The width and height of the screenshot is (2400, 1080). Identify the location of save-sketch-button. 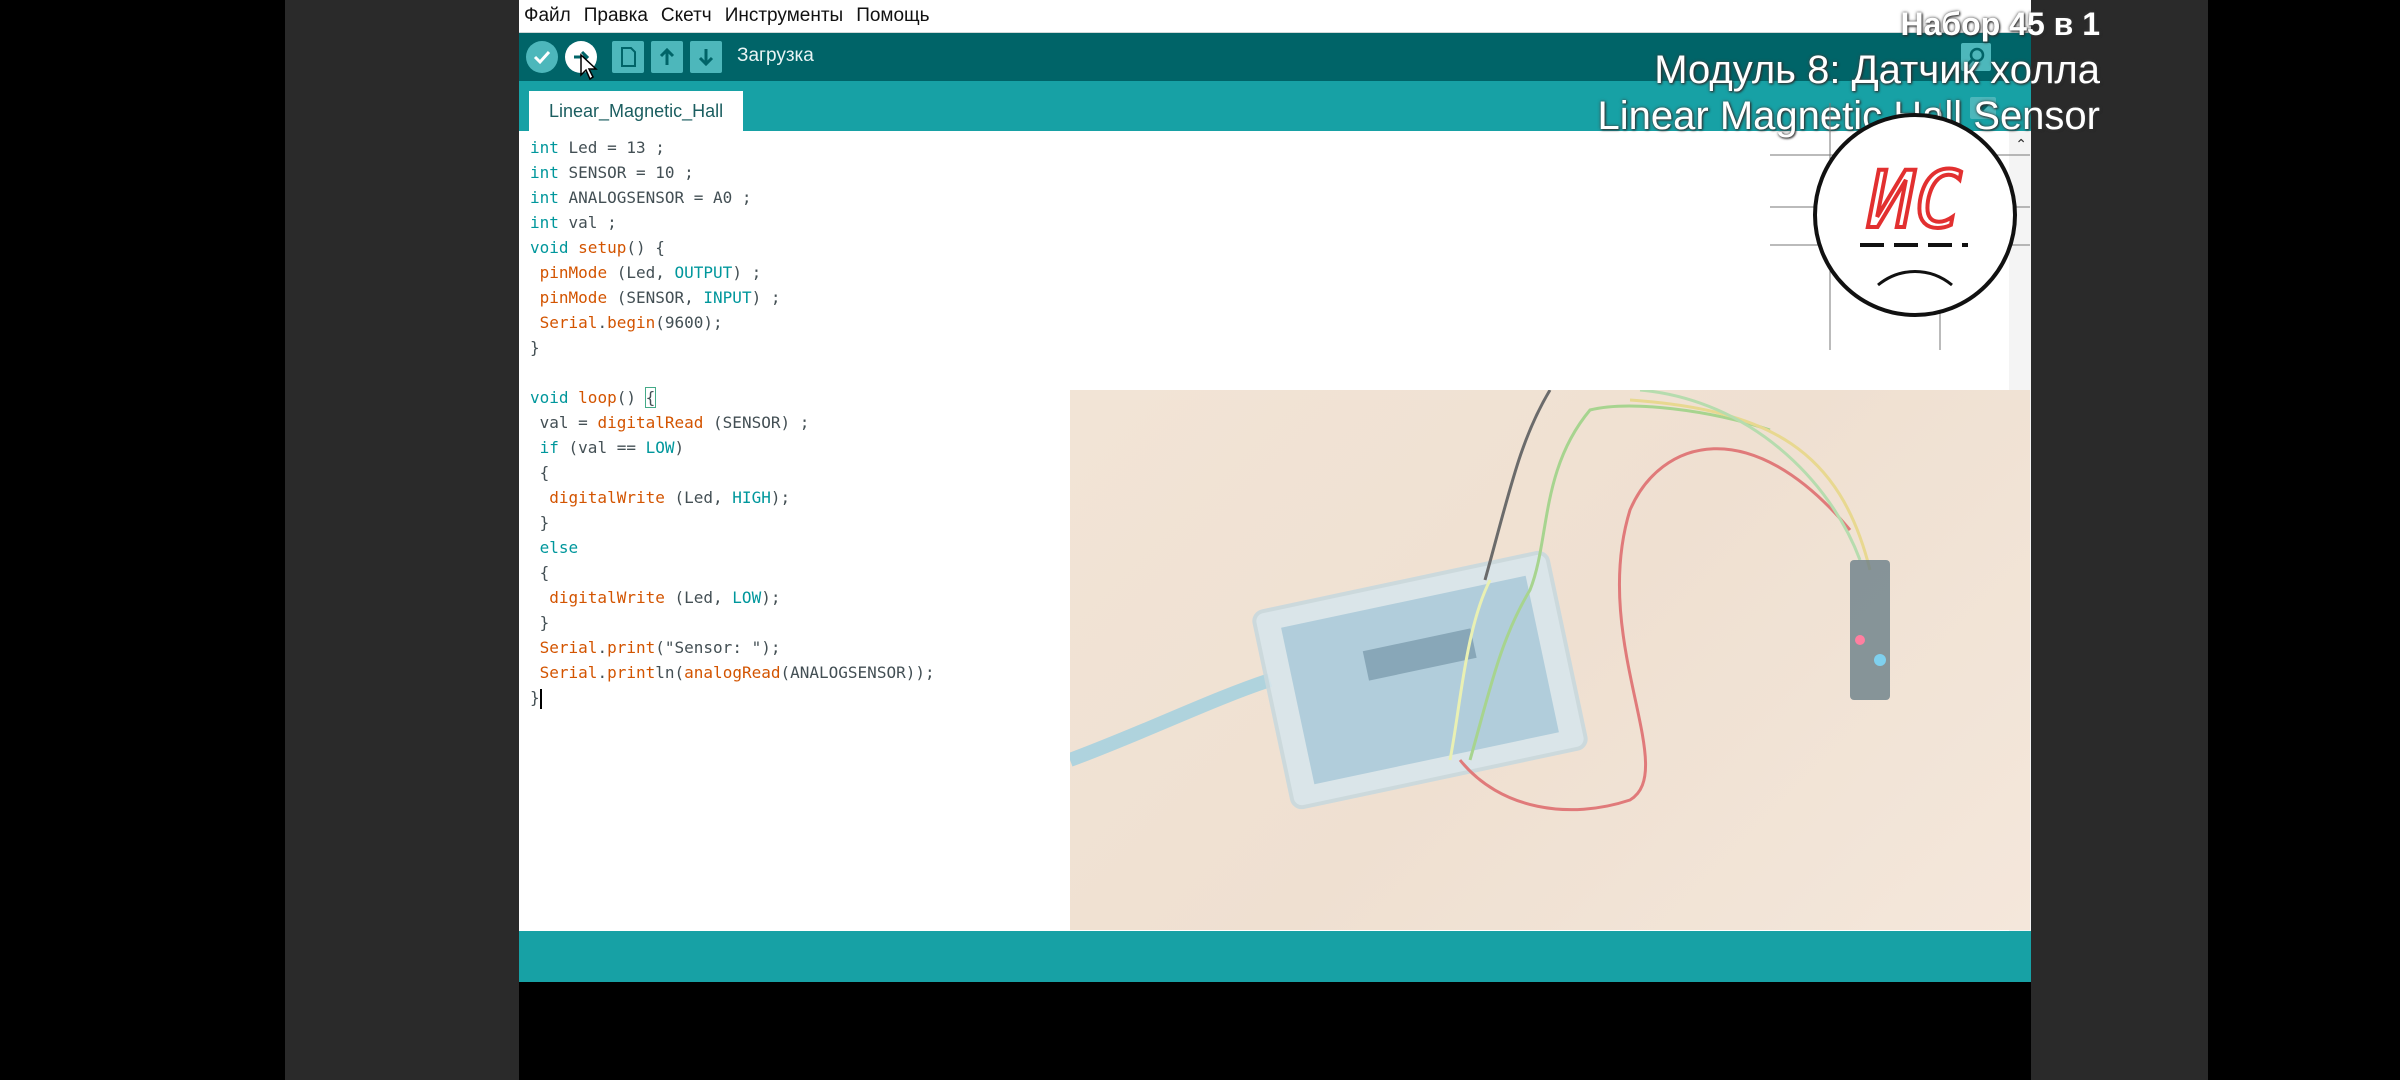
(706, 57).